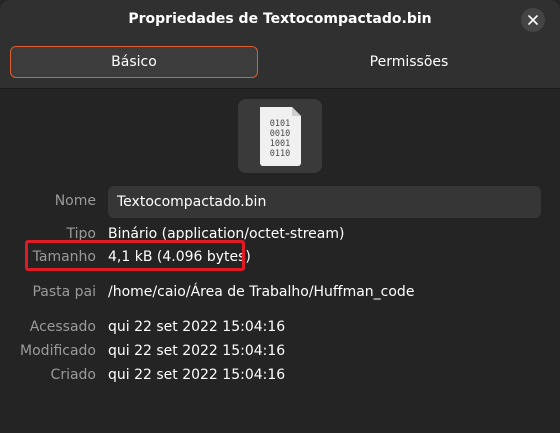  Describe the element at coordinates (58, 351) in the screenshot. I see `modified-label: Modificado` at that location.